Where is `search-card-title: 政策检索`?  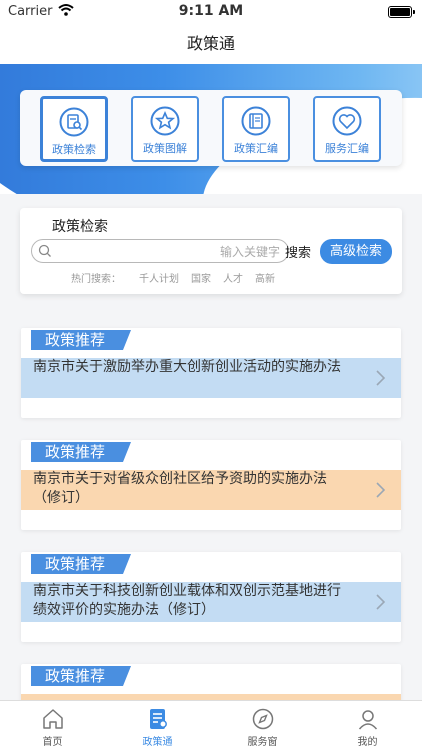
search-card-title: 政策检索 is located at coordinates (80, 227).